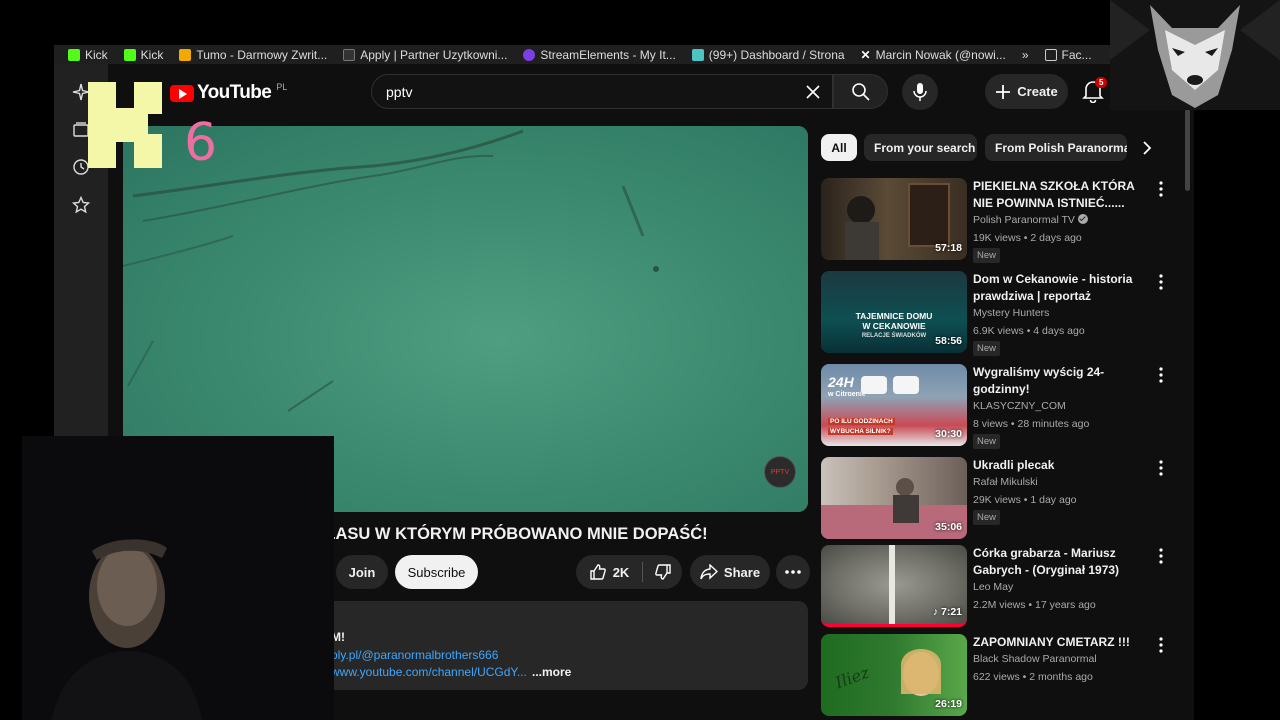  Describe the element at coordinates (730, 572) in the screenshot. I see `share-button: Share` at that location.